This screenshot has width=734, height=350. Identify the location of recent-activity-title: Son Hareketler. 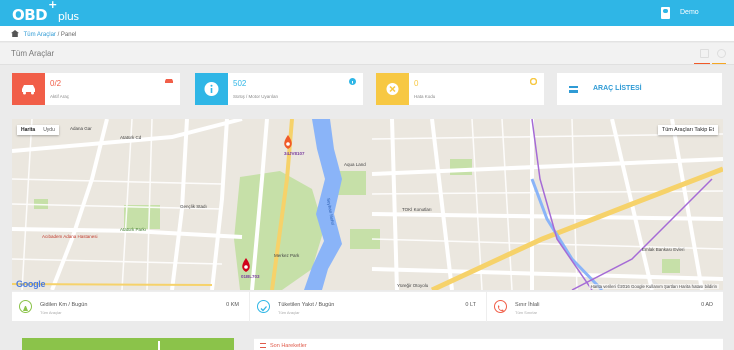
(288, 346).